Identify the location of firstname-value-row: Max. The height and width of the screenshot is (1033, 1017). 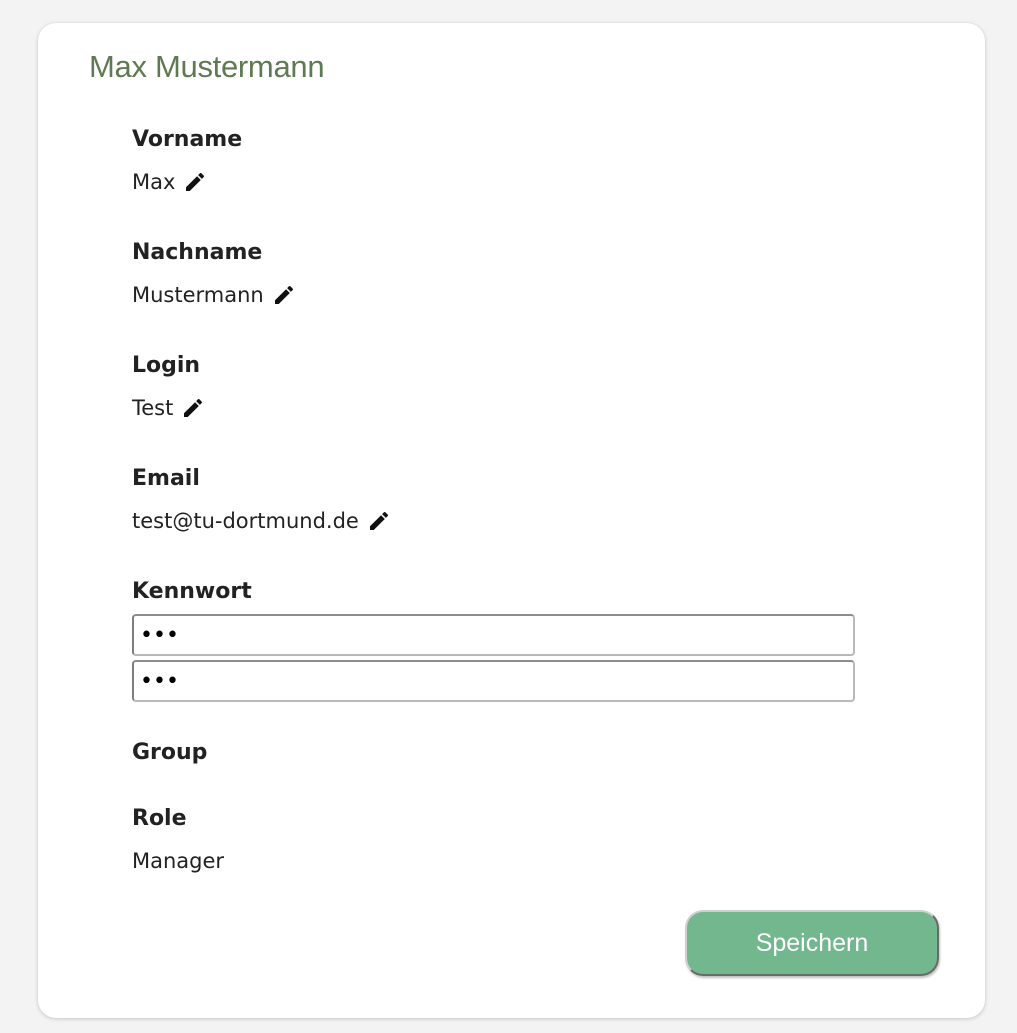
(187, 182).